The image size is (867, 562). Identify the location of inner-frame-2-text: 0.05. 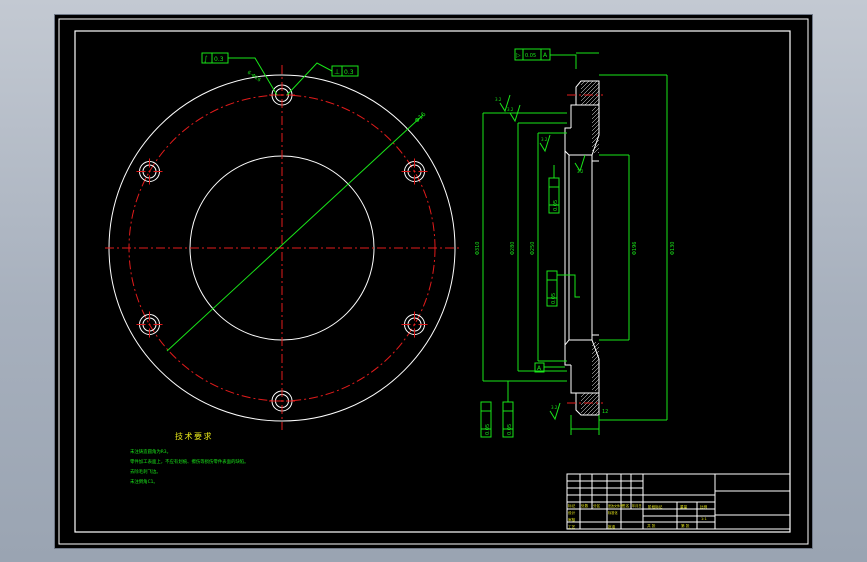
(554, 298).